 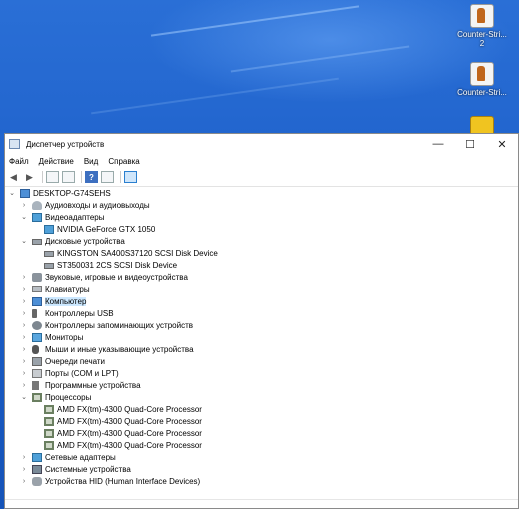 What do you see at coordinates (482, 43) in the screenshot?
I see `desktop-icon-label-line2: 2` at bounding box center [482, 43].